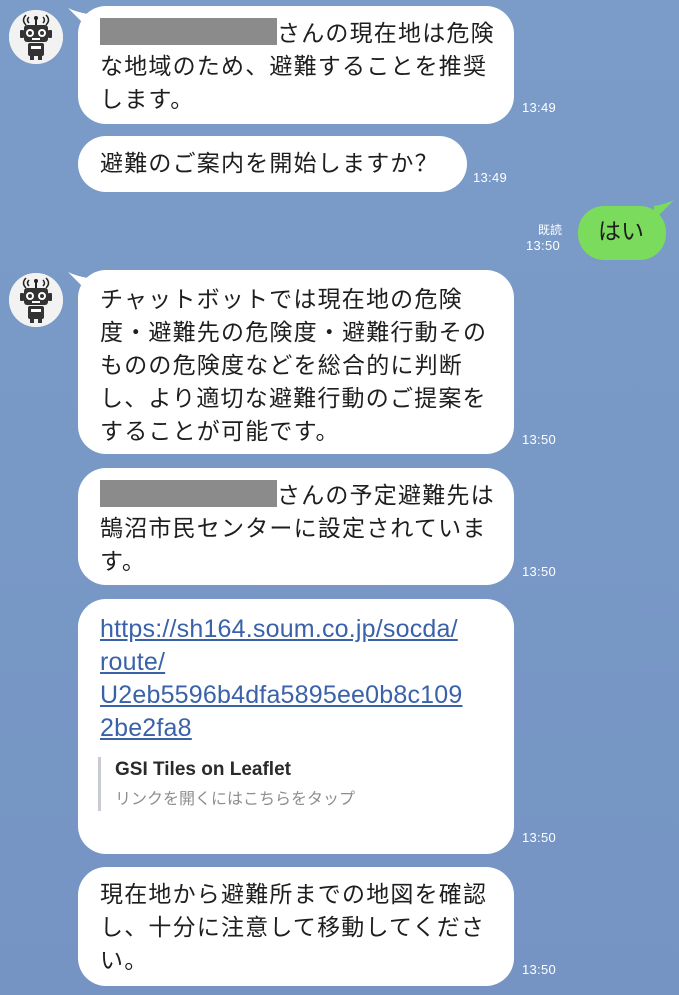  I want to click on link-preview-card: GSI Tiles on Leaflet リンクを開くにはこちらをタップ, so click(226, 784).